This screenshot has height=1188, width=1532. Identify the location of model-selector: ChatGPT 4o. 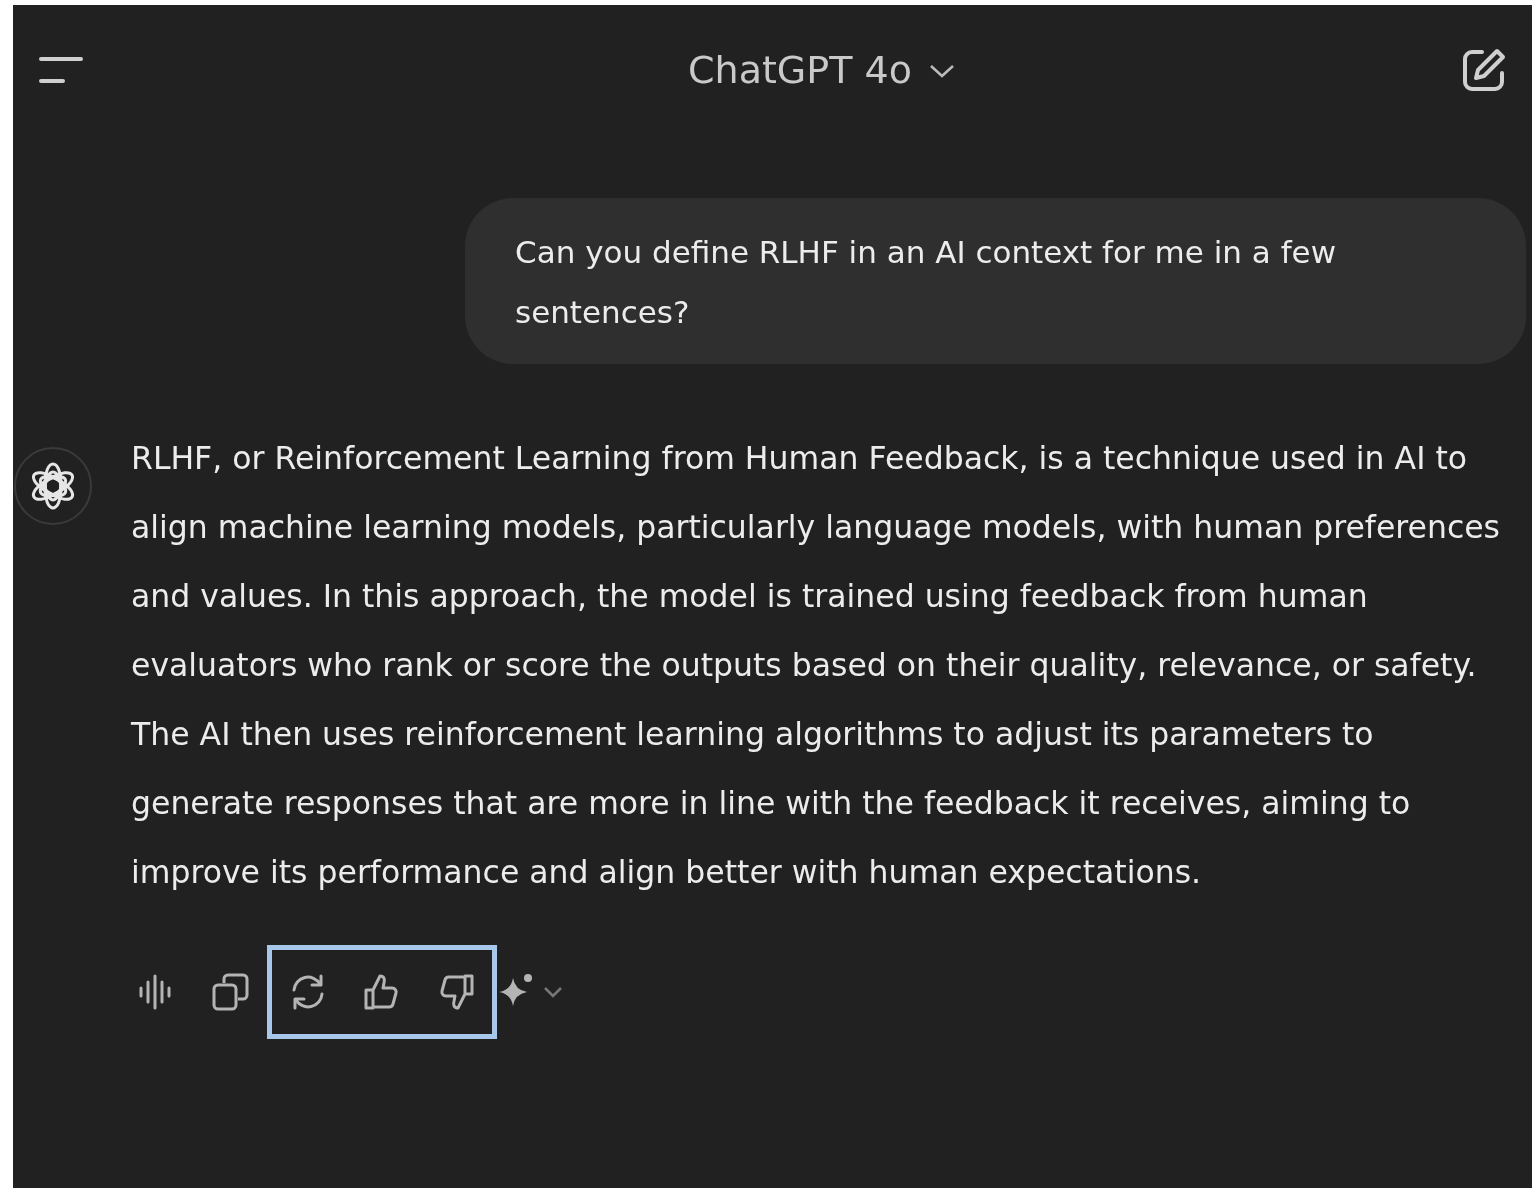
(822, 70).